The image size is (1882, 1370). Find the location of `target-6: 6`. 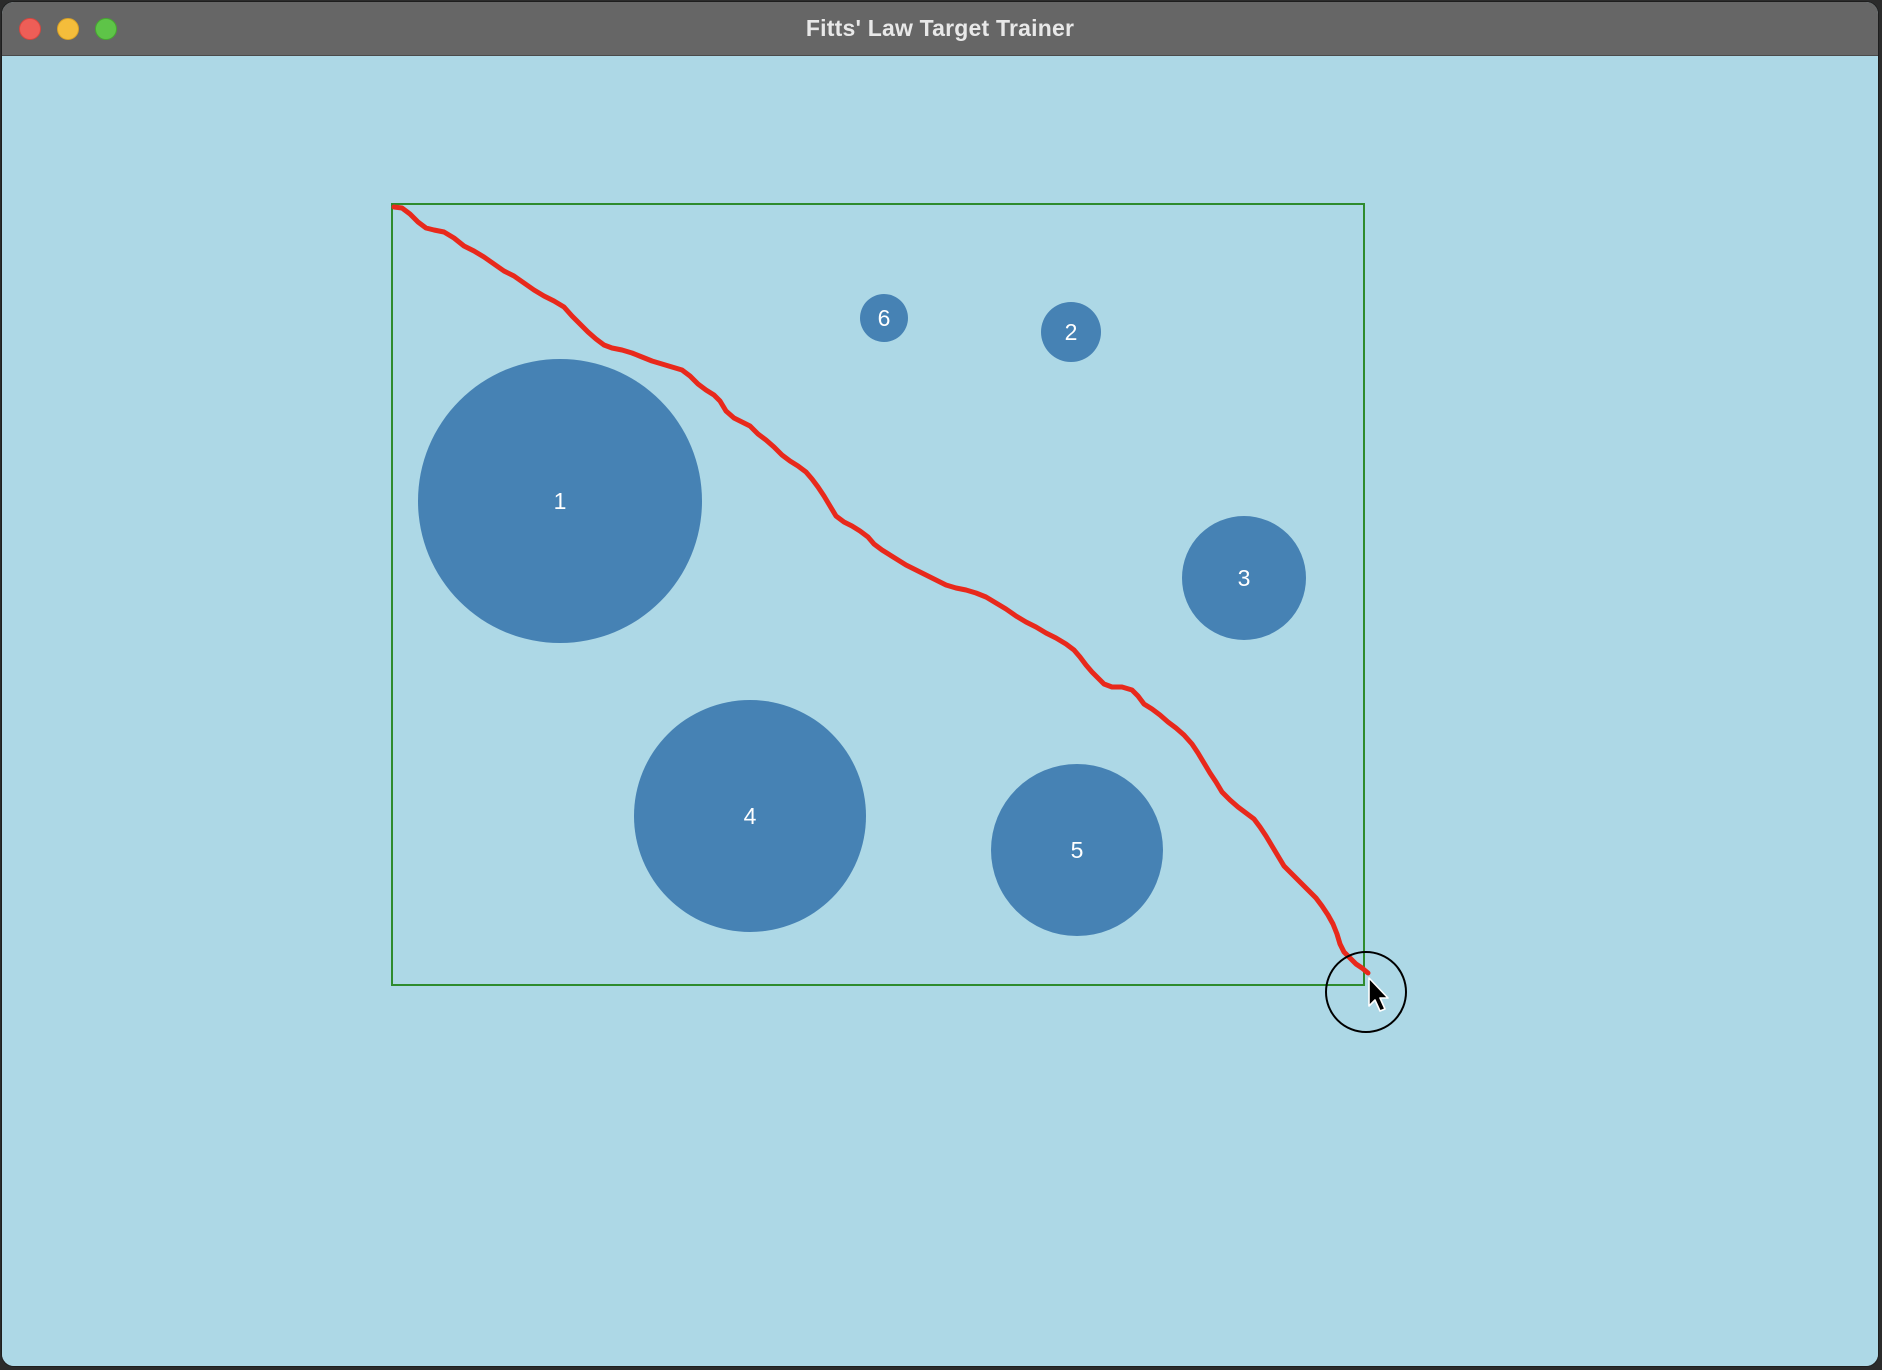

target-6: 6 is located at coordinates (884, 318).